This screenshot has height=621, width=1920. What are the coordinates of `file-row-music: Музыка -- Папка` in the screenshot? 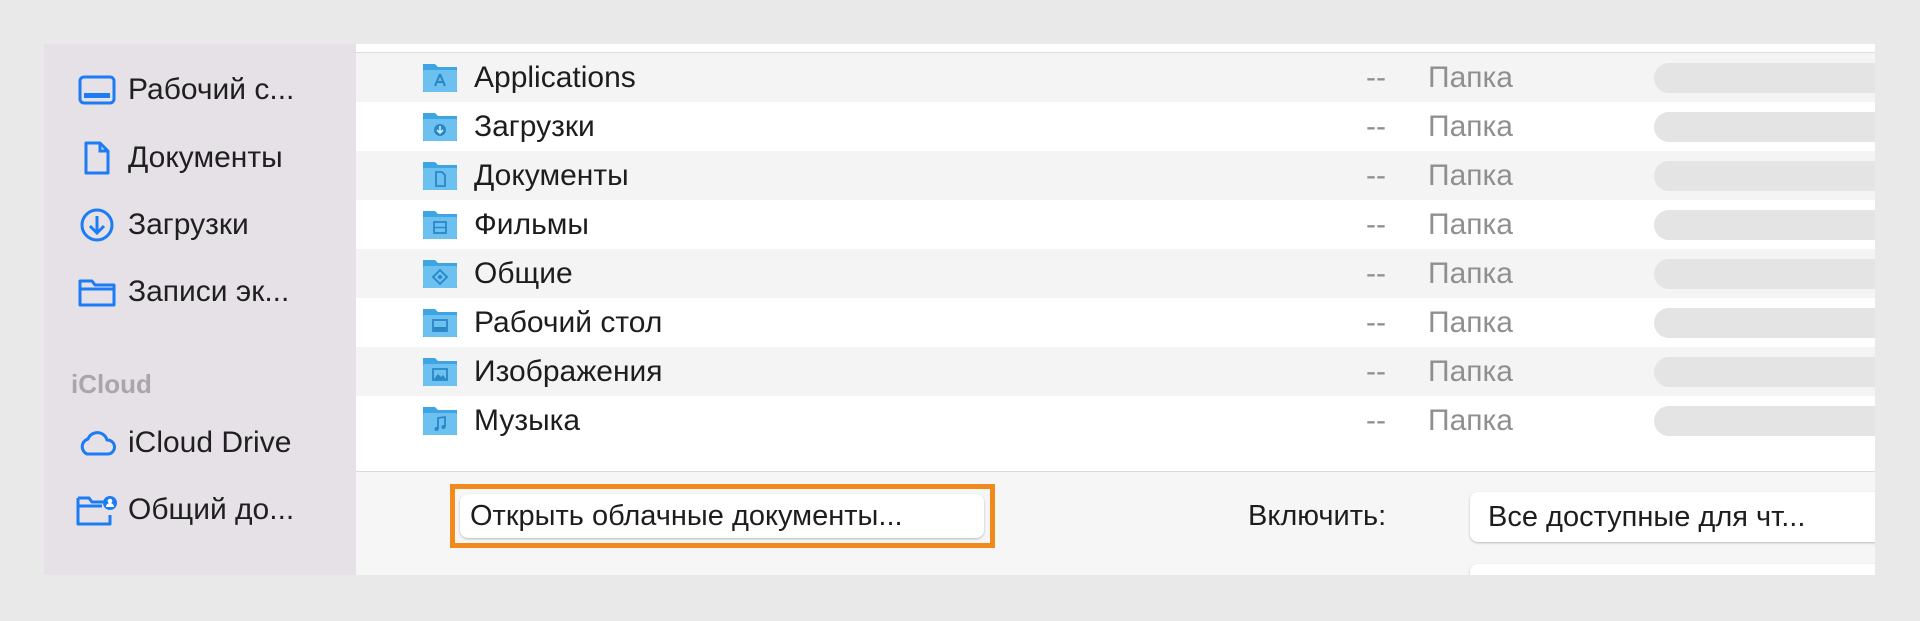 It's located at (1115, 420).